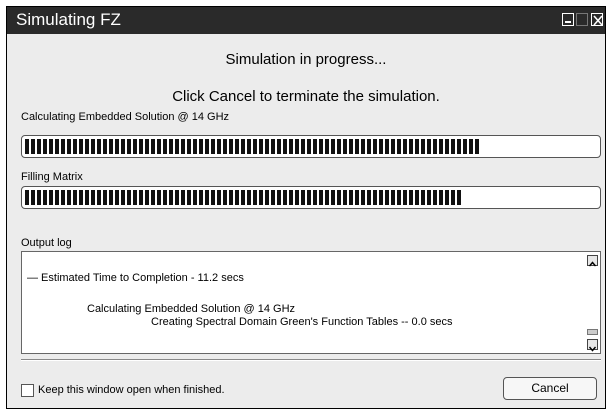 The image size is (606, 409). What do you see at coordinates (252, 146) in the screenshot?
I see `progress-fill-calculating` at bounding box center [252, 146].